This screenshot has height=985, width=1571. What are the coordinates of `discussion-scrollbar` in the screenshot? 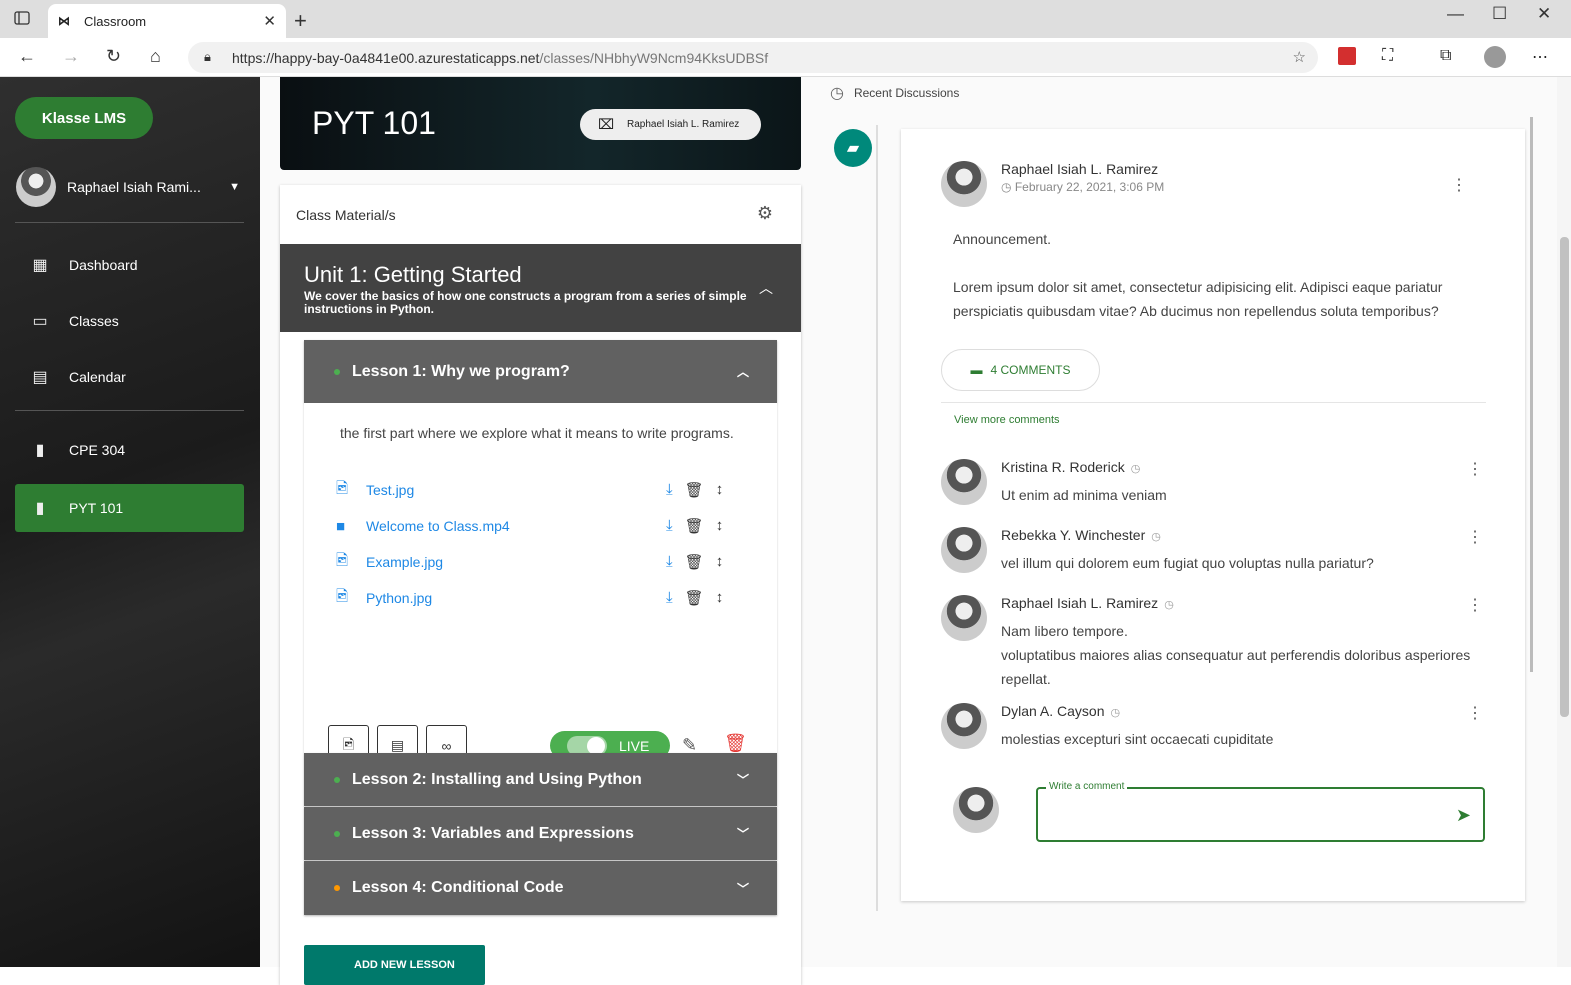 It's located at (1531, 394).